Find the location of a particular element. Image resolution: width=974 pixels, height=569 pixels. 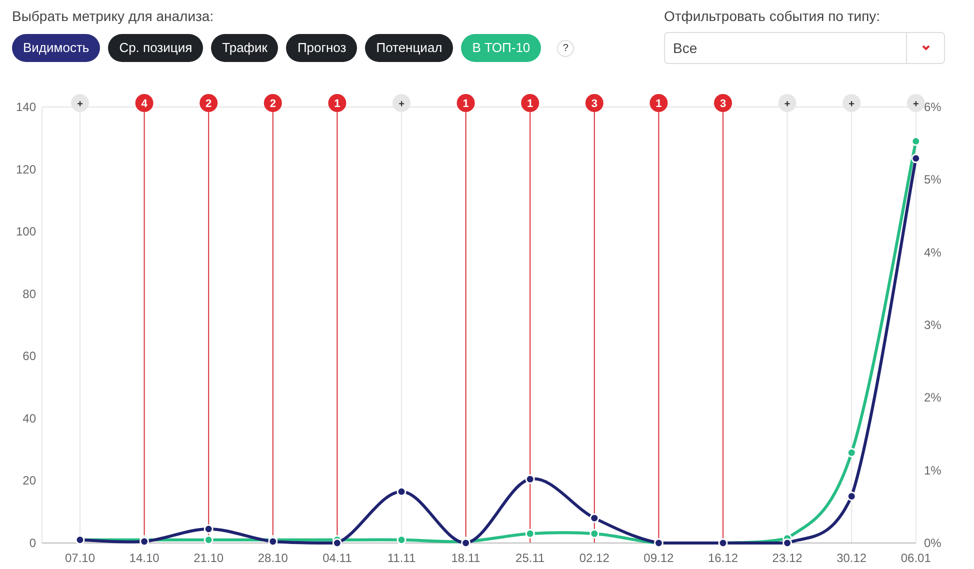

axis-label: 25.11 is located at coordinates (530, 558).